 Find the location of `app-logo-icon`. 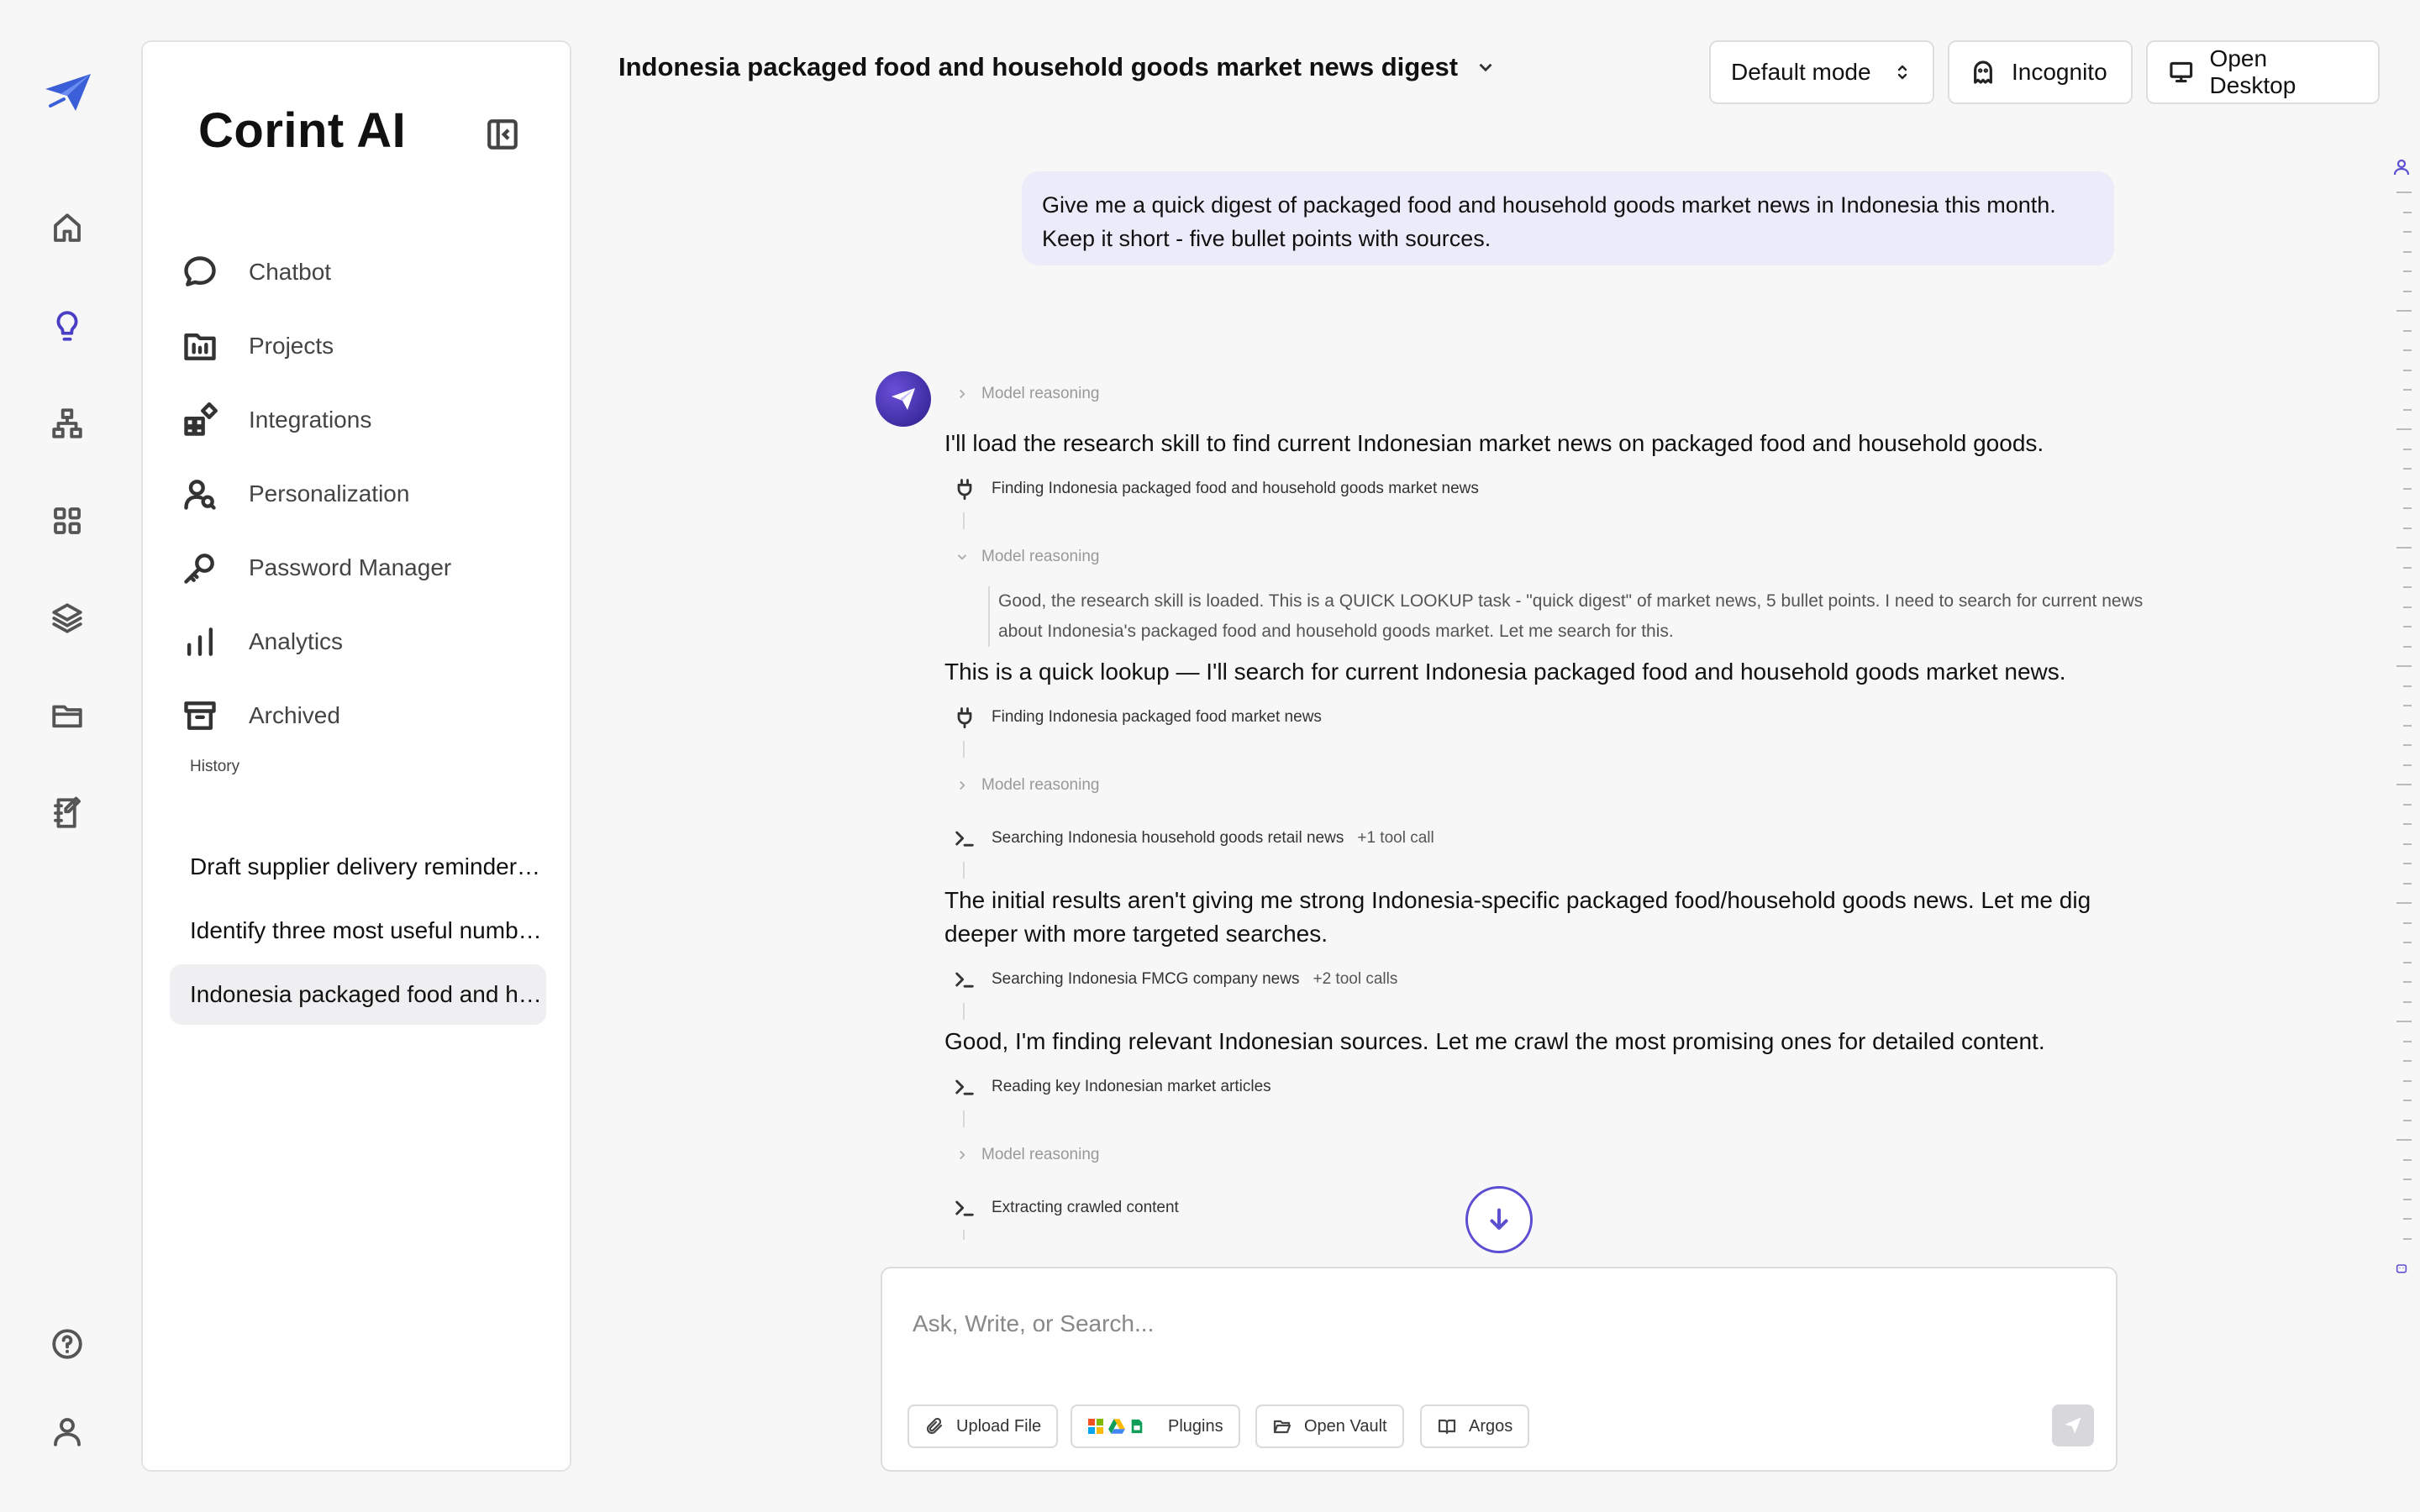

app-logo-icon is located at coordinates (68, 92).